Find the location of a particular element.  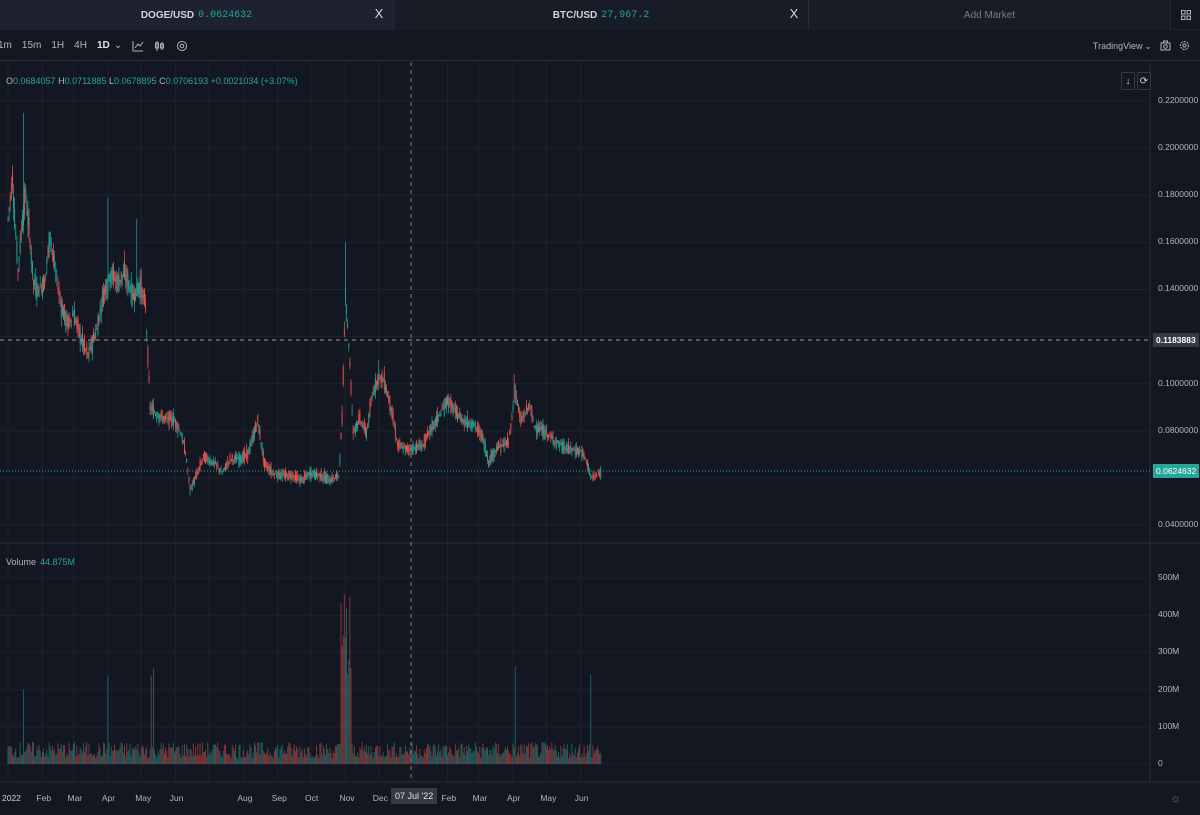

time-axis-label: Dec is located at coordinates (380, 798).